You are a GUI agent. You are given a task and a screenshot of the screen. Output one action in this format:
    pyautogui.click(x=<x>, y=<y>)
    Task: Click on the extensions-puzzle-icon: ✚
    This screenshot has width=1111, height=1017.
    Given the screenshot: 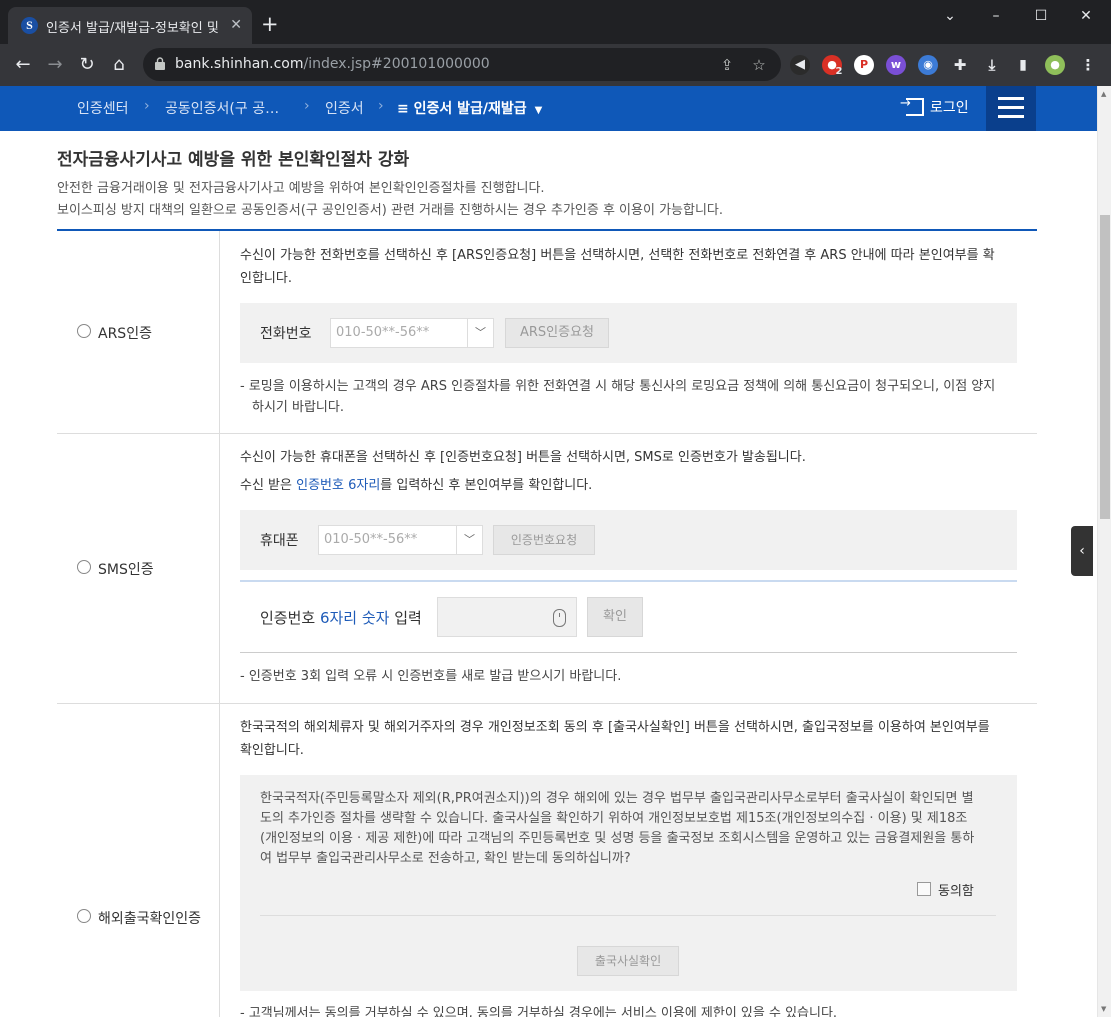 What is the action you would take?
    pyautogui.click(x=960, y=65)
    